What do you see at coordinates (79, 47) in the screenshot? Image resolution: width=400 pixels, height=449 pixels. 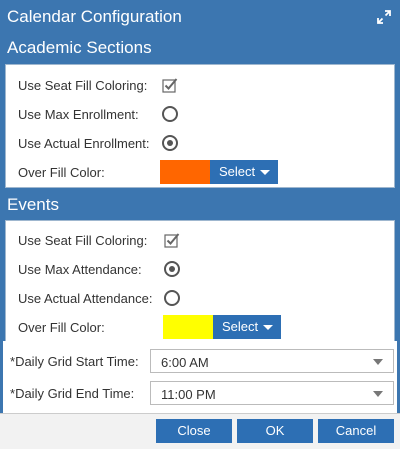 I see `academic-sections-title: Academic Sections` at bounding box center [79, 47].